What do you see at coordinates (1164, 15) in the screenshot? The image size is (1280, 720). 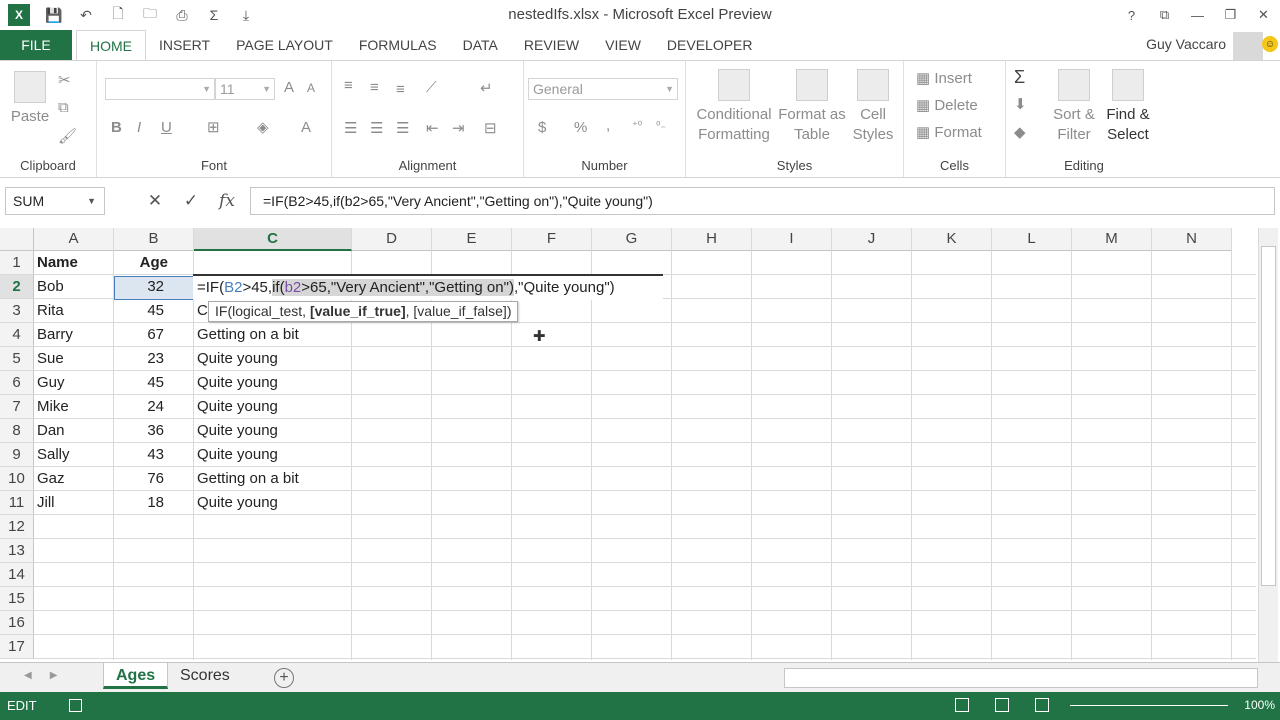 I see `ribbon-display-icon: ⧉` at bounding box center [1164, 15].